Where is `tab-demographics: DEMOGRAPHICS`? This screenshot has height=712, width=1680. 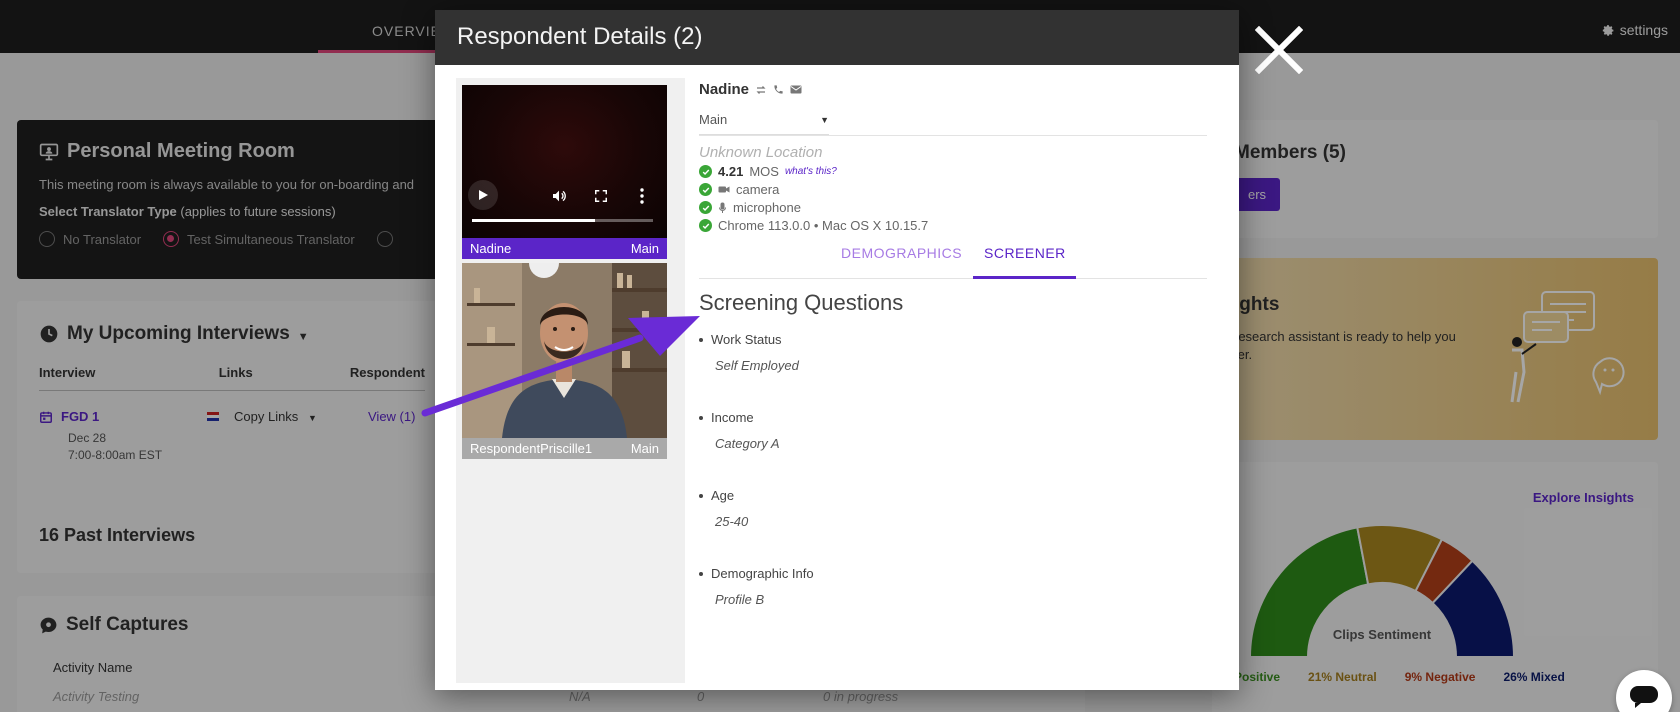
tab-demographics: DEMOGRAPHICS is located at coordinates (901, 253).